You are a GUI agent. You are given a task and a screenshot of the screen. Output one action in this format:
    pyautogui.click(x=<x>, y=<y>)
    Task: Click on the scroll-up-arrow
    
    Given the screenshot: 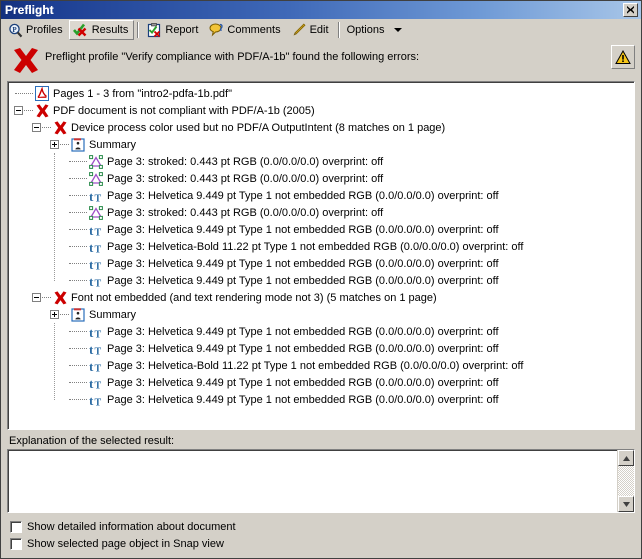 What is the action you would take?
    pyautogui.click(x=626, y=458)
    